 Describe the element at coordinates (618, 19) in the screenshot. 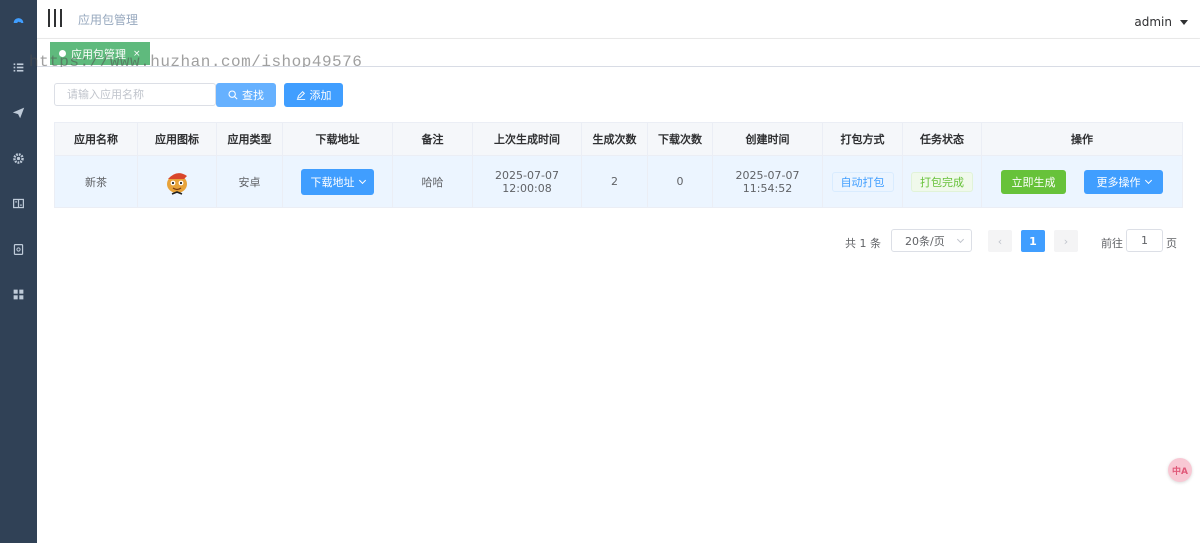

I see `navbar: 应用包管理 admin` at that location.